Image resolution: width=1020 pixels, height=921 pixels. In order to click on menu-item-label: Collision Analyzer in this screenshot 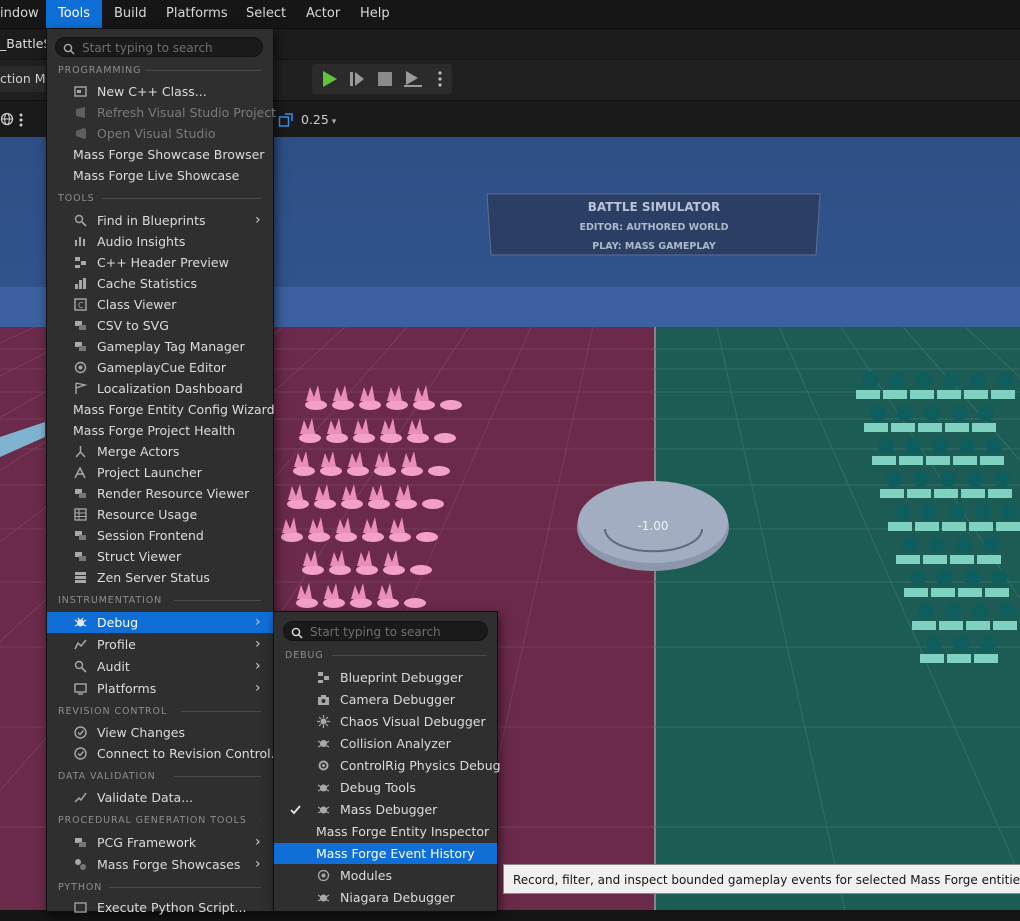, I will do `click(395, 743)`.